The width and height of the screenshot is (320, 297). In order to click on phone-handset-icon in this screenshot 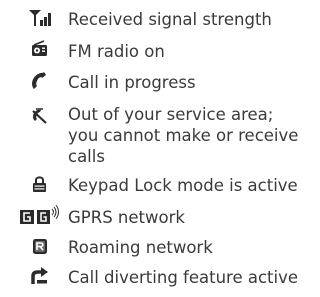, I will do `click(33, 81)`.